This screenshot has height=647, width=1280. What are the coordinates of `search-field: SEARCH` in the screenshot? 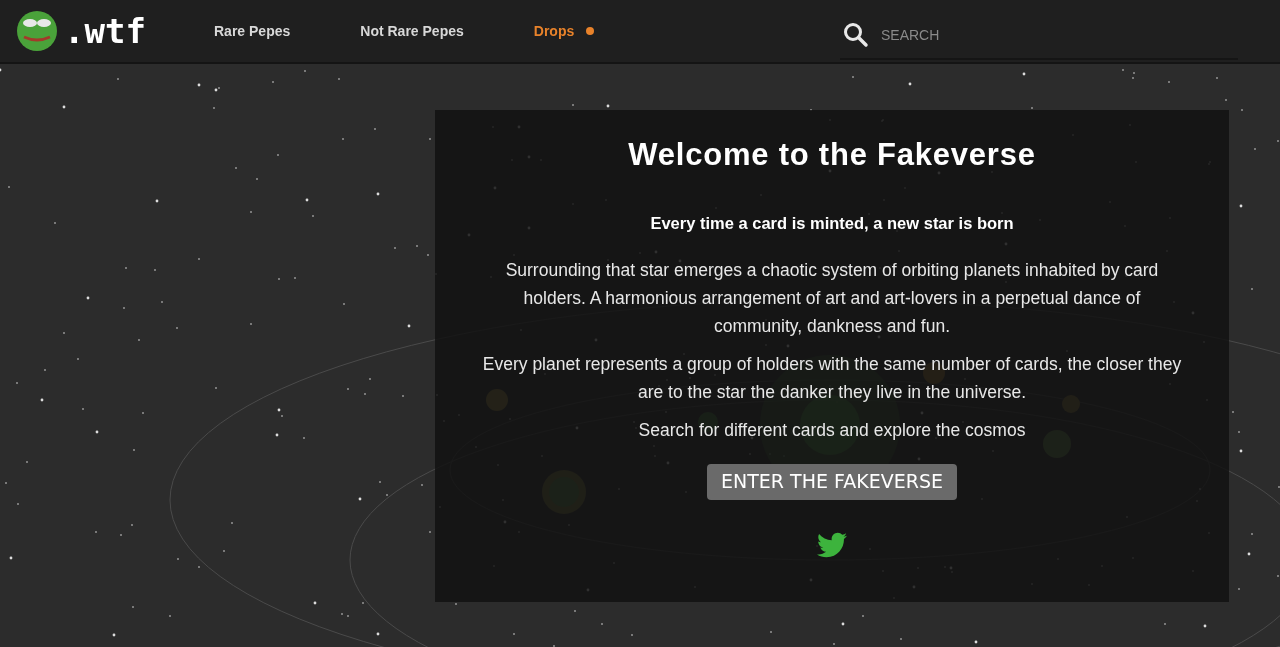 It's located at (1031, 35).